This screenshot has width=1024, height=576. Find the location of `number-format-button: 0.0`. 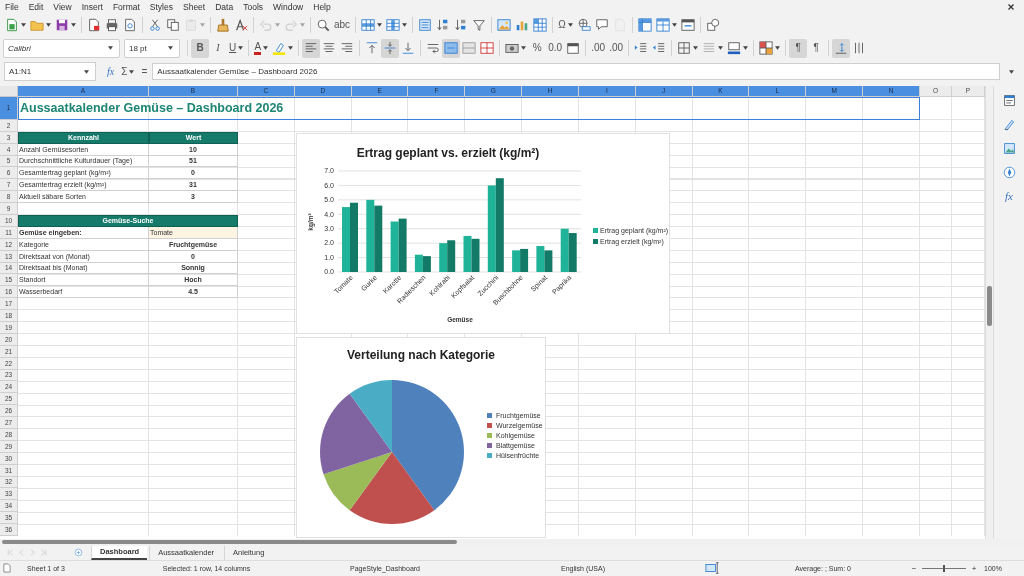

number-format-button: 0.0 is located at coordinates (555, 48).